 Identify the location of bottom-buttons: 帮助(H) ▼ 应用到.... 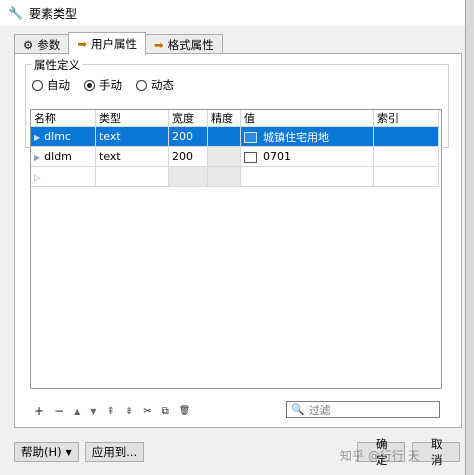
(79, 452).